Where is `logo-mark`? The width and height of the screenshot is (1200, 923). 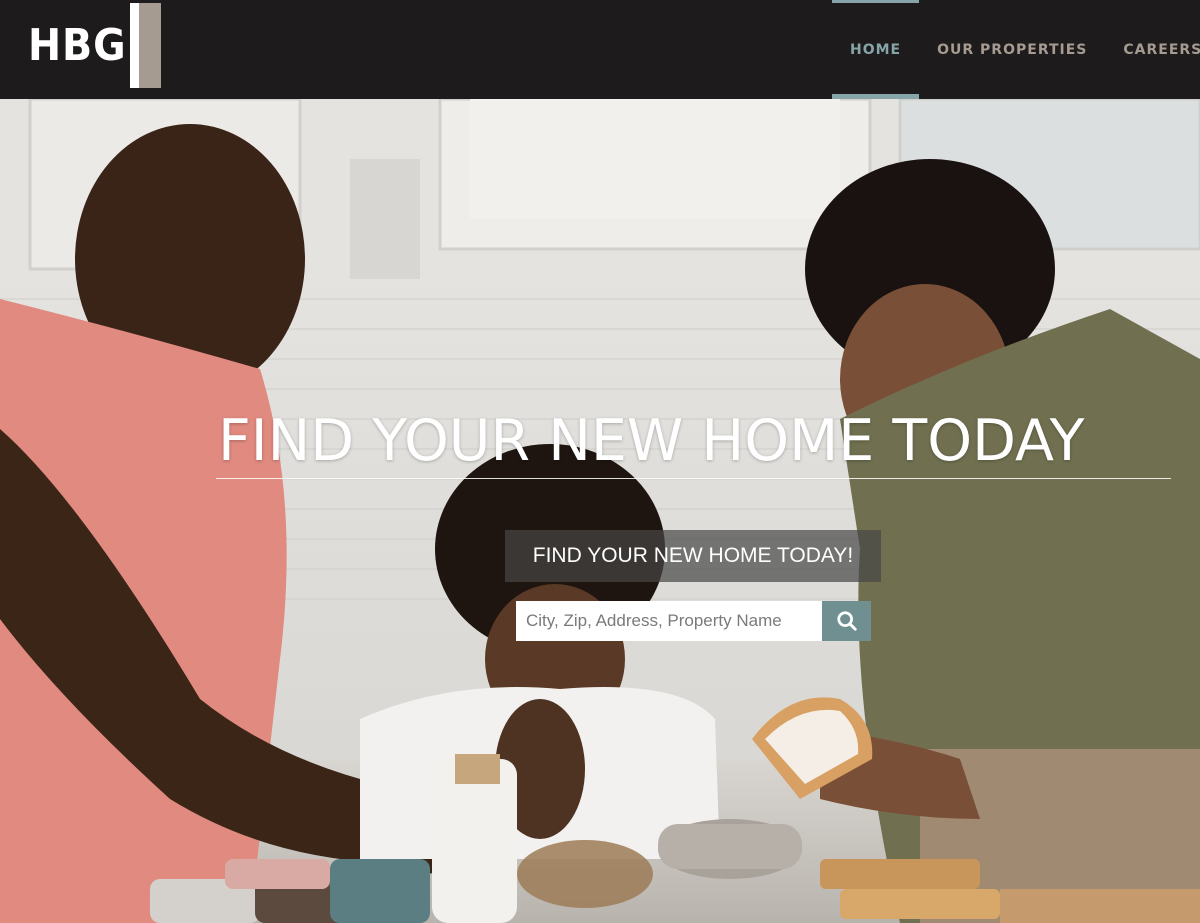
logo-mark is located at coordinates (146, 45).